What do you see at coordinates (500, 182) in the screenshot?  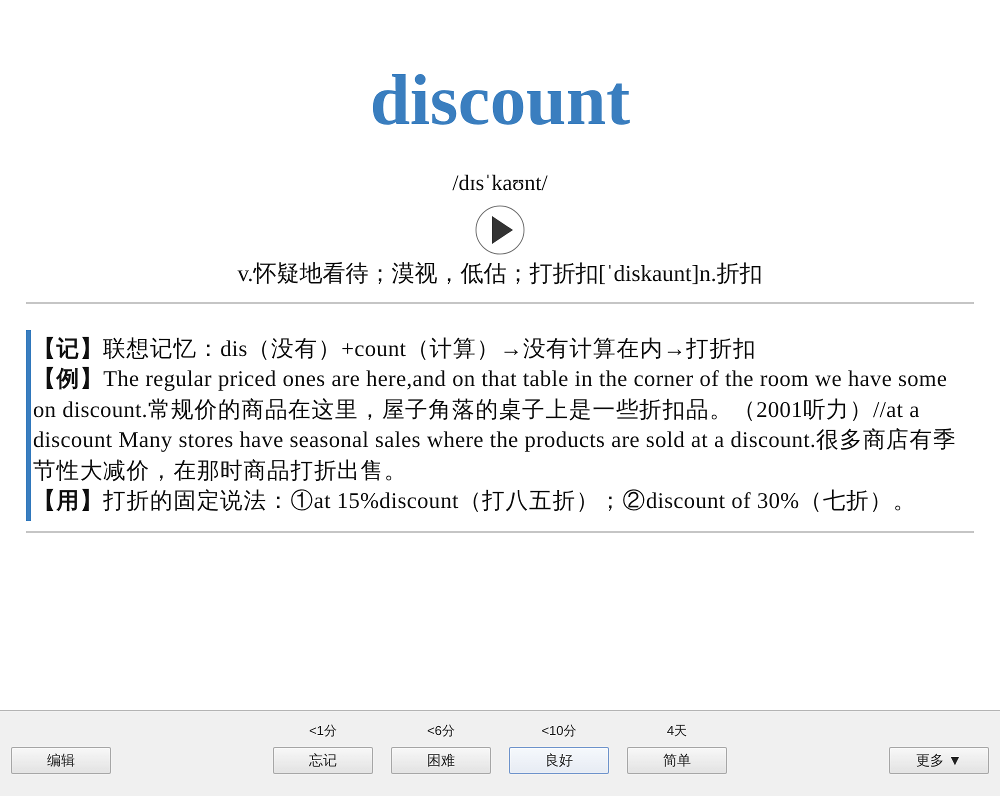 I see `phonetic-text: /dɪsˈkaʊnt/` at bounding box center [500, 182].